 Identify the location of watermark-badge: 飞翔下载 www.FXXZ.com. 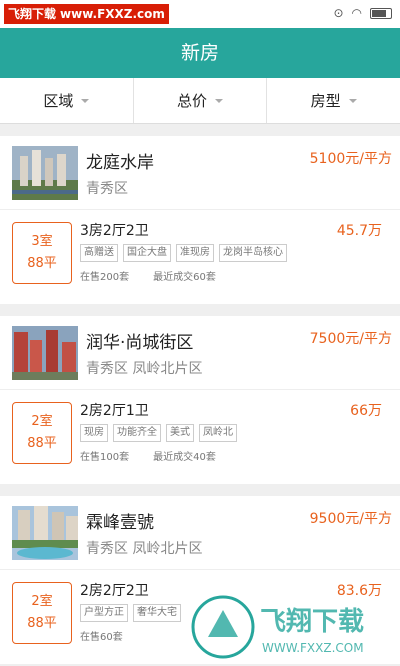
(86, 14).